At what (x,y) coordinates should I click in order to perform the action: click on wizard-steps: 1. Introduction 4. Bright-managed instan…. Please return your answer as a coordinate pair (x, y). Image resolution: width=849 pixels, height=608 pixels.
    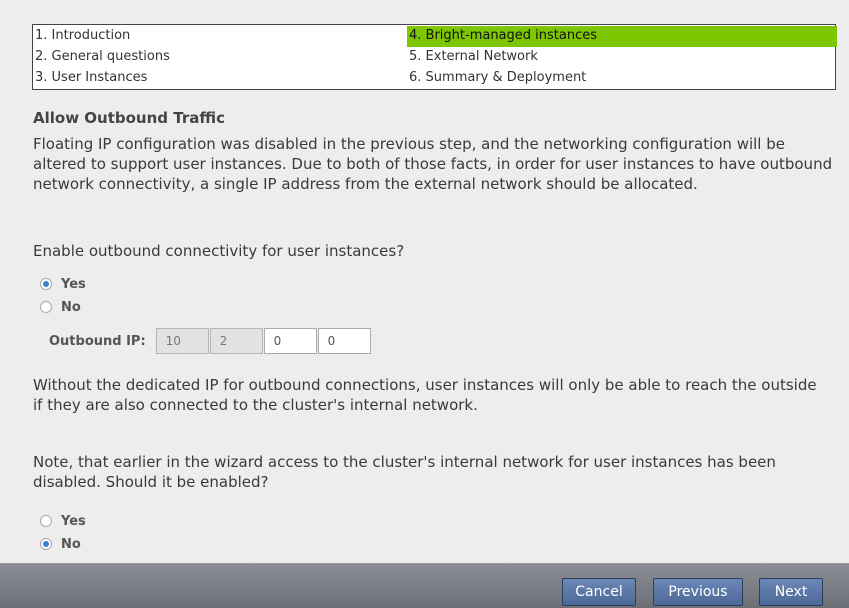
    Looking at the image, I should click on (434, 57).